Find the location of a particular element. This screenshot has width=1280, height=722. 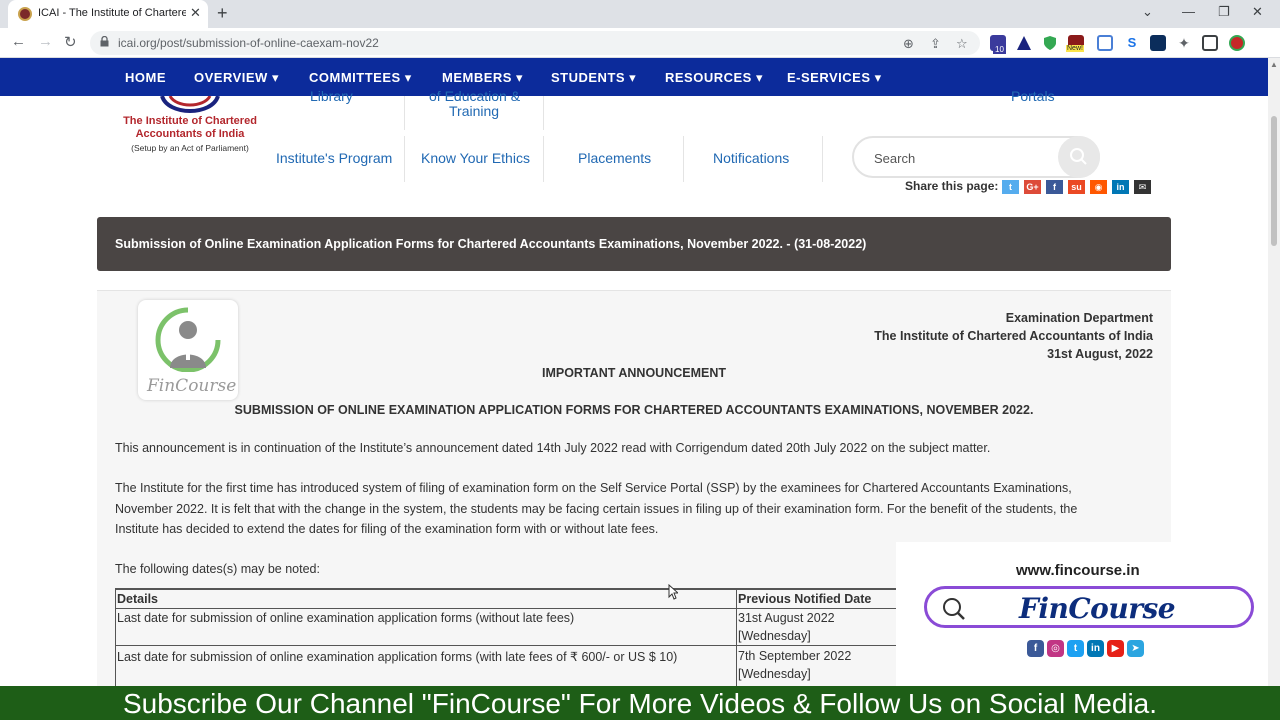

zoom-icon: ⊕ is located at coordinates (908, 44).